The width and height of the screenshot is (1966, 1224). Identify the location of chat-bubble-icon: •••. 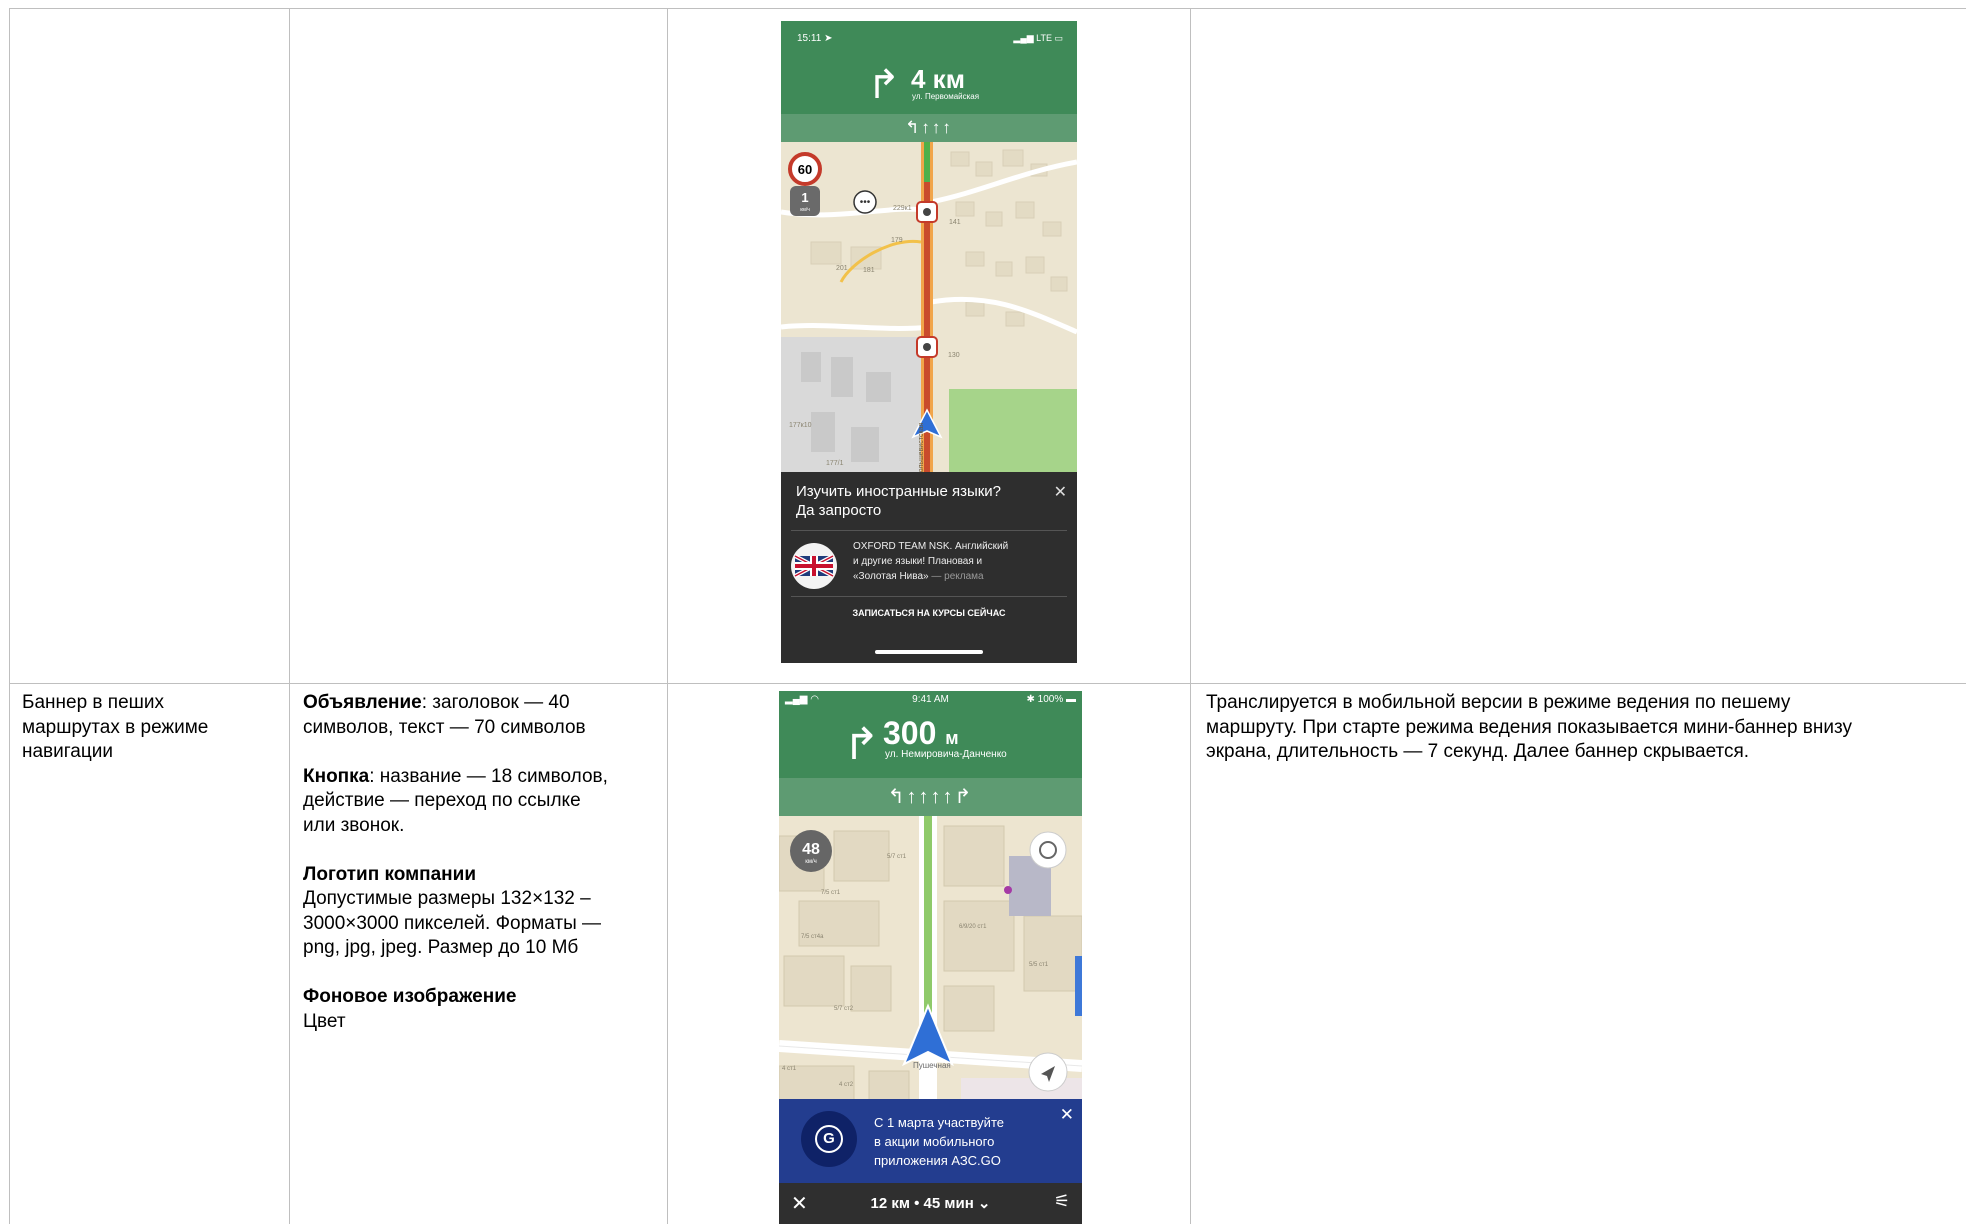
(865, 202).